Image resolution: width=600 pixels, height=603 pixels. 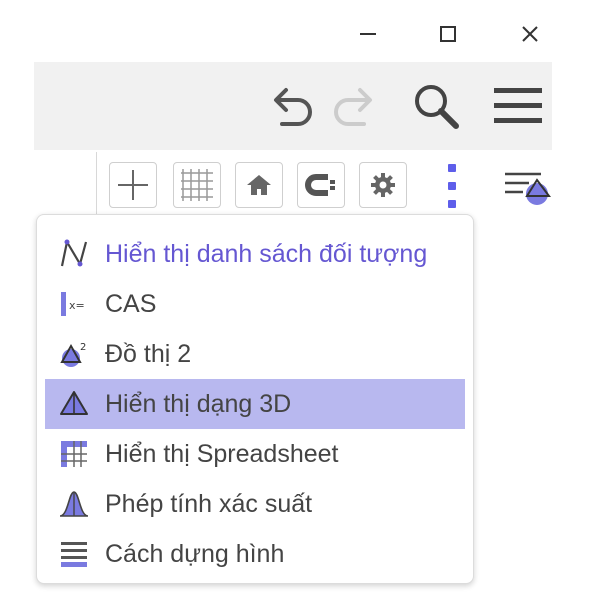 What do you see at coordinates (356, 106) in the screenshot?
I see `redo-icon` at bounding box center [356, 106].